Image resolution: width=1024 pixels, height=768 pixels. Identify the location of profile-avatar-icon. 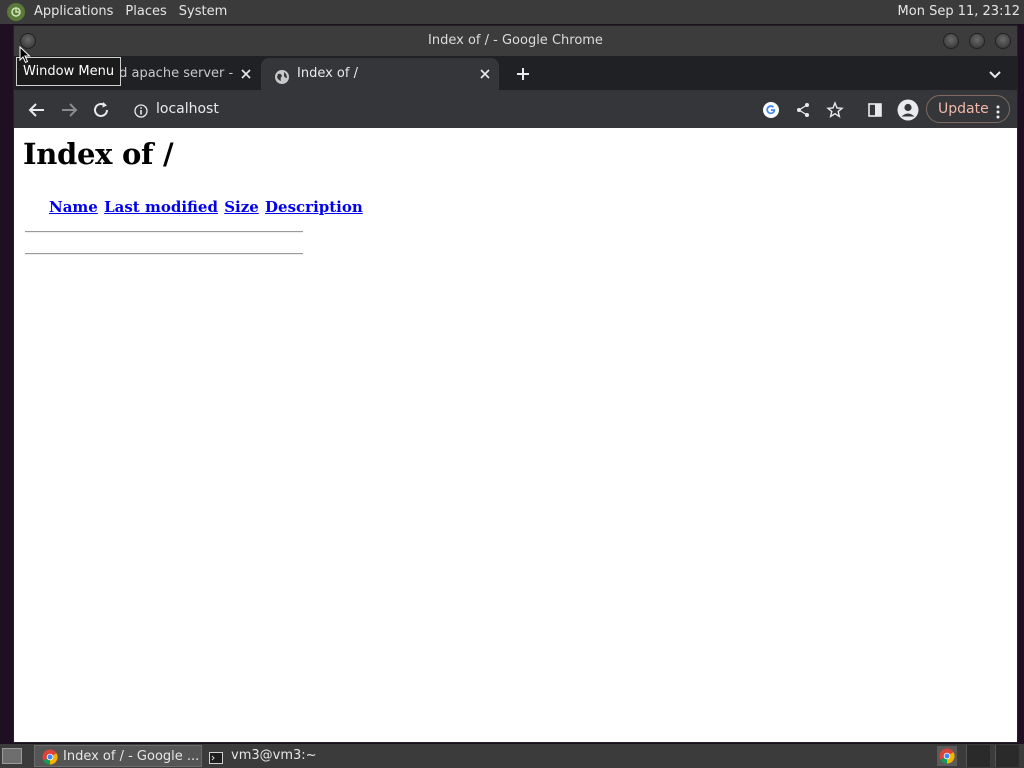
(908, 110).